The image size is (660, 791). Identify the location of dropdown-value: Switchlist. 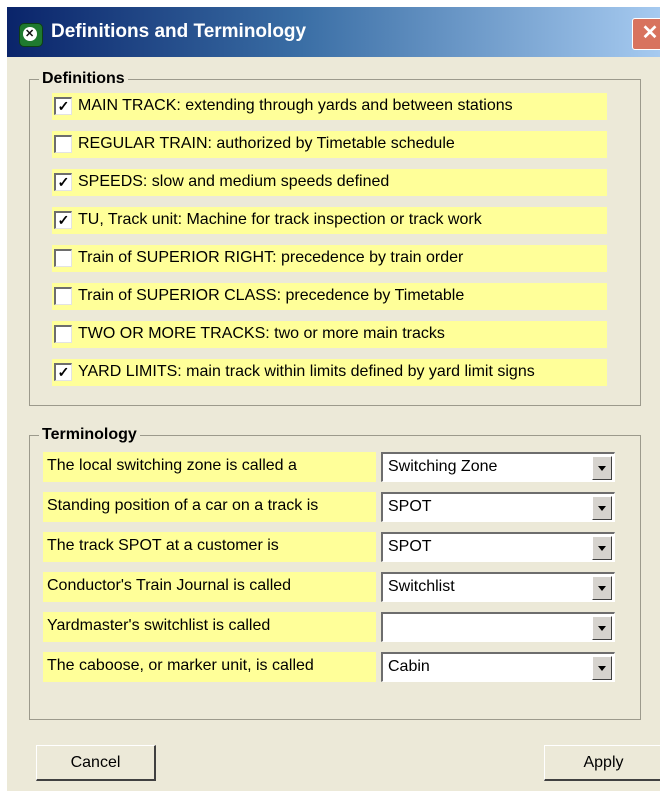
(421, 586).